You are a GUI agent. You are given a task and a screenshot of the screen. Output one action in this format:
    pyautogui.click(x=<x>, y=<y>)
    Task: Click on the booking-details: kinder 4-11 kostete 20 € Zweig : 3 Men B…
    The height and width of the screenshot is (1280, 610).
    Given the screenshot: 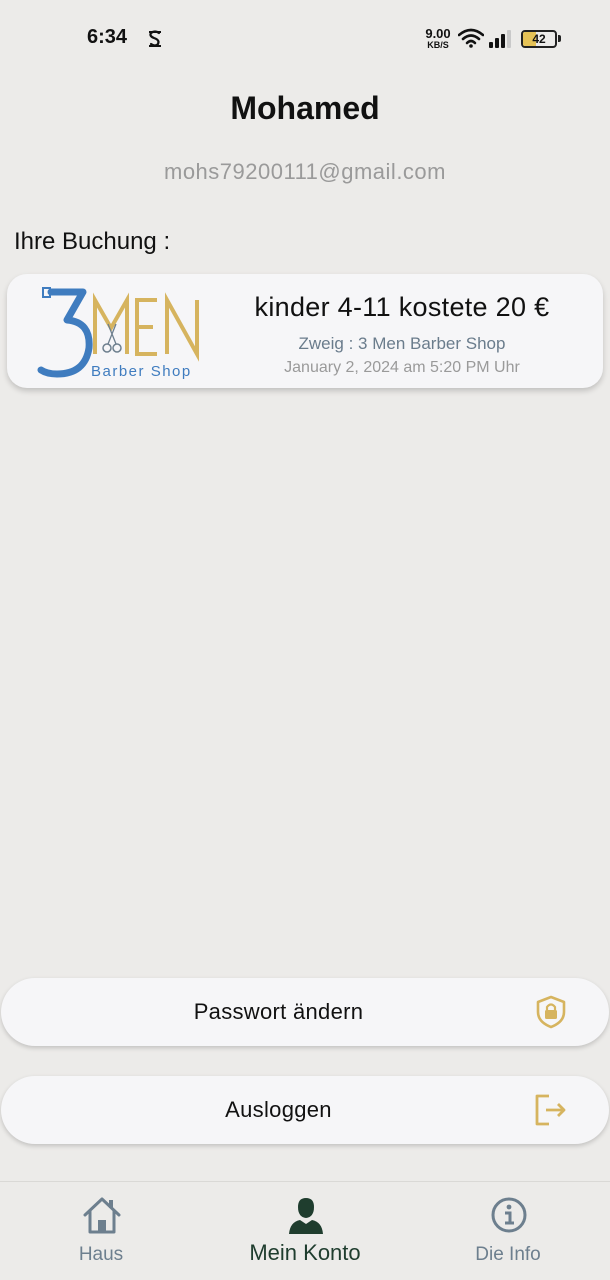 What is the action you would take?
    pyautogui.click(x=402, y=334)
    